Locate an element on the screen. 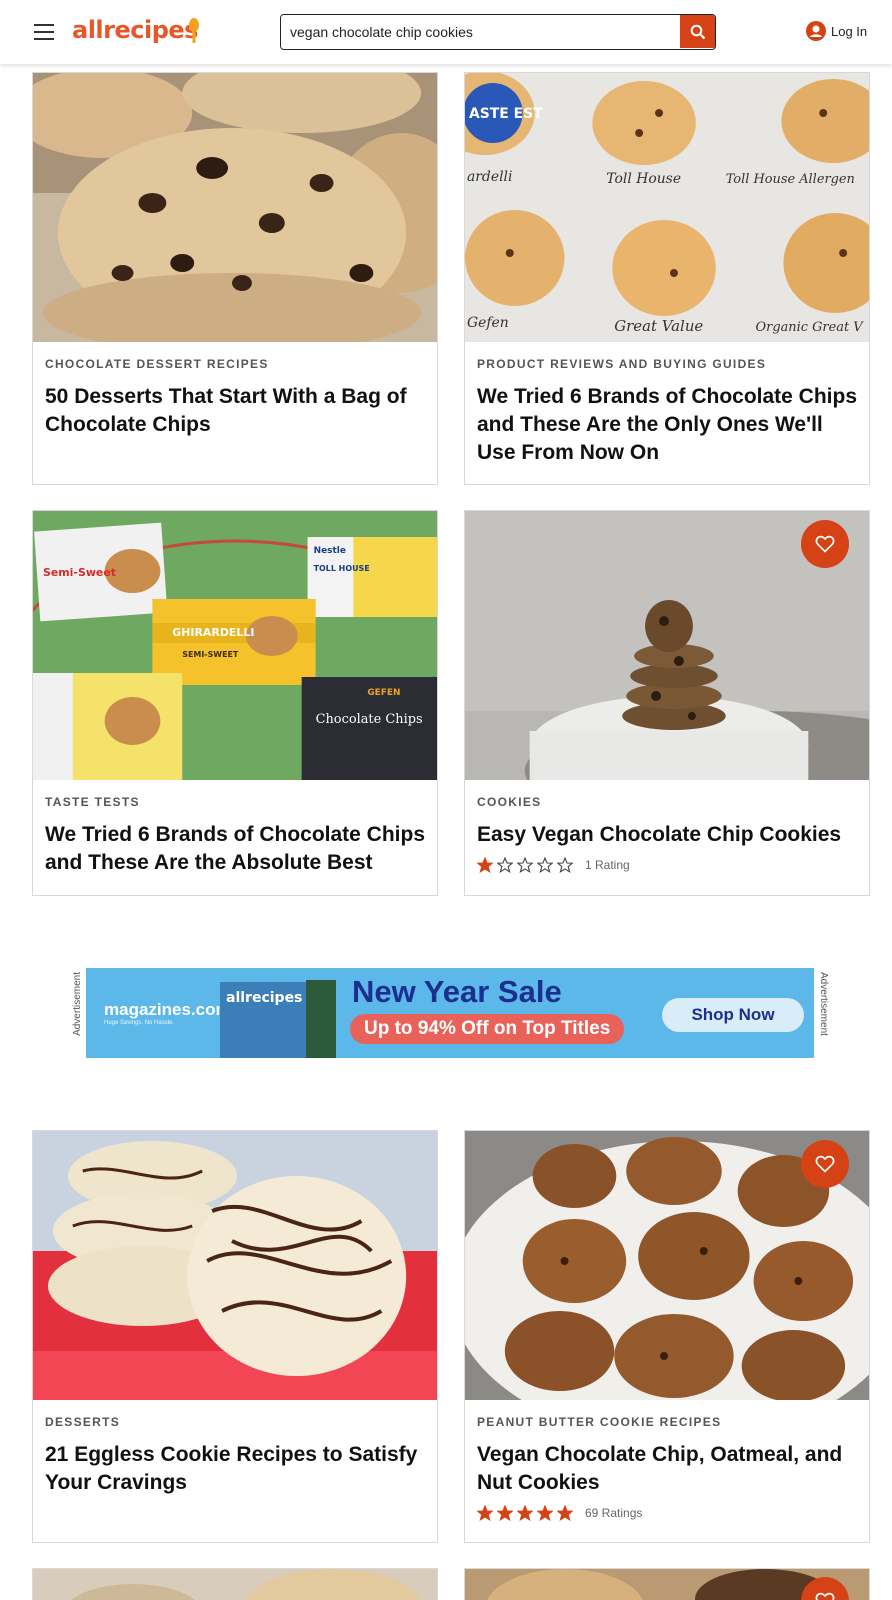  photo-label: ardelli is located at coordinates (489, 177).